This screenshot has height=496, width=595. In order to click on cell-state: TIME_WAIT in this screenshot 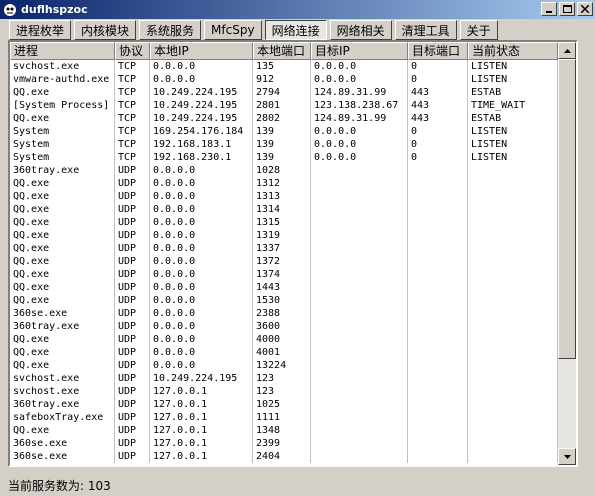, I will do `click(513, 105)`.